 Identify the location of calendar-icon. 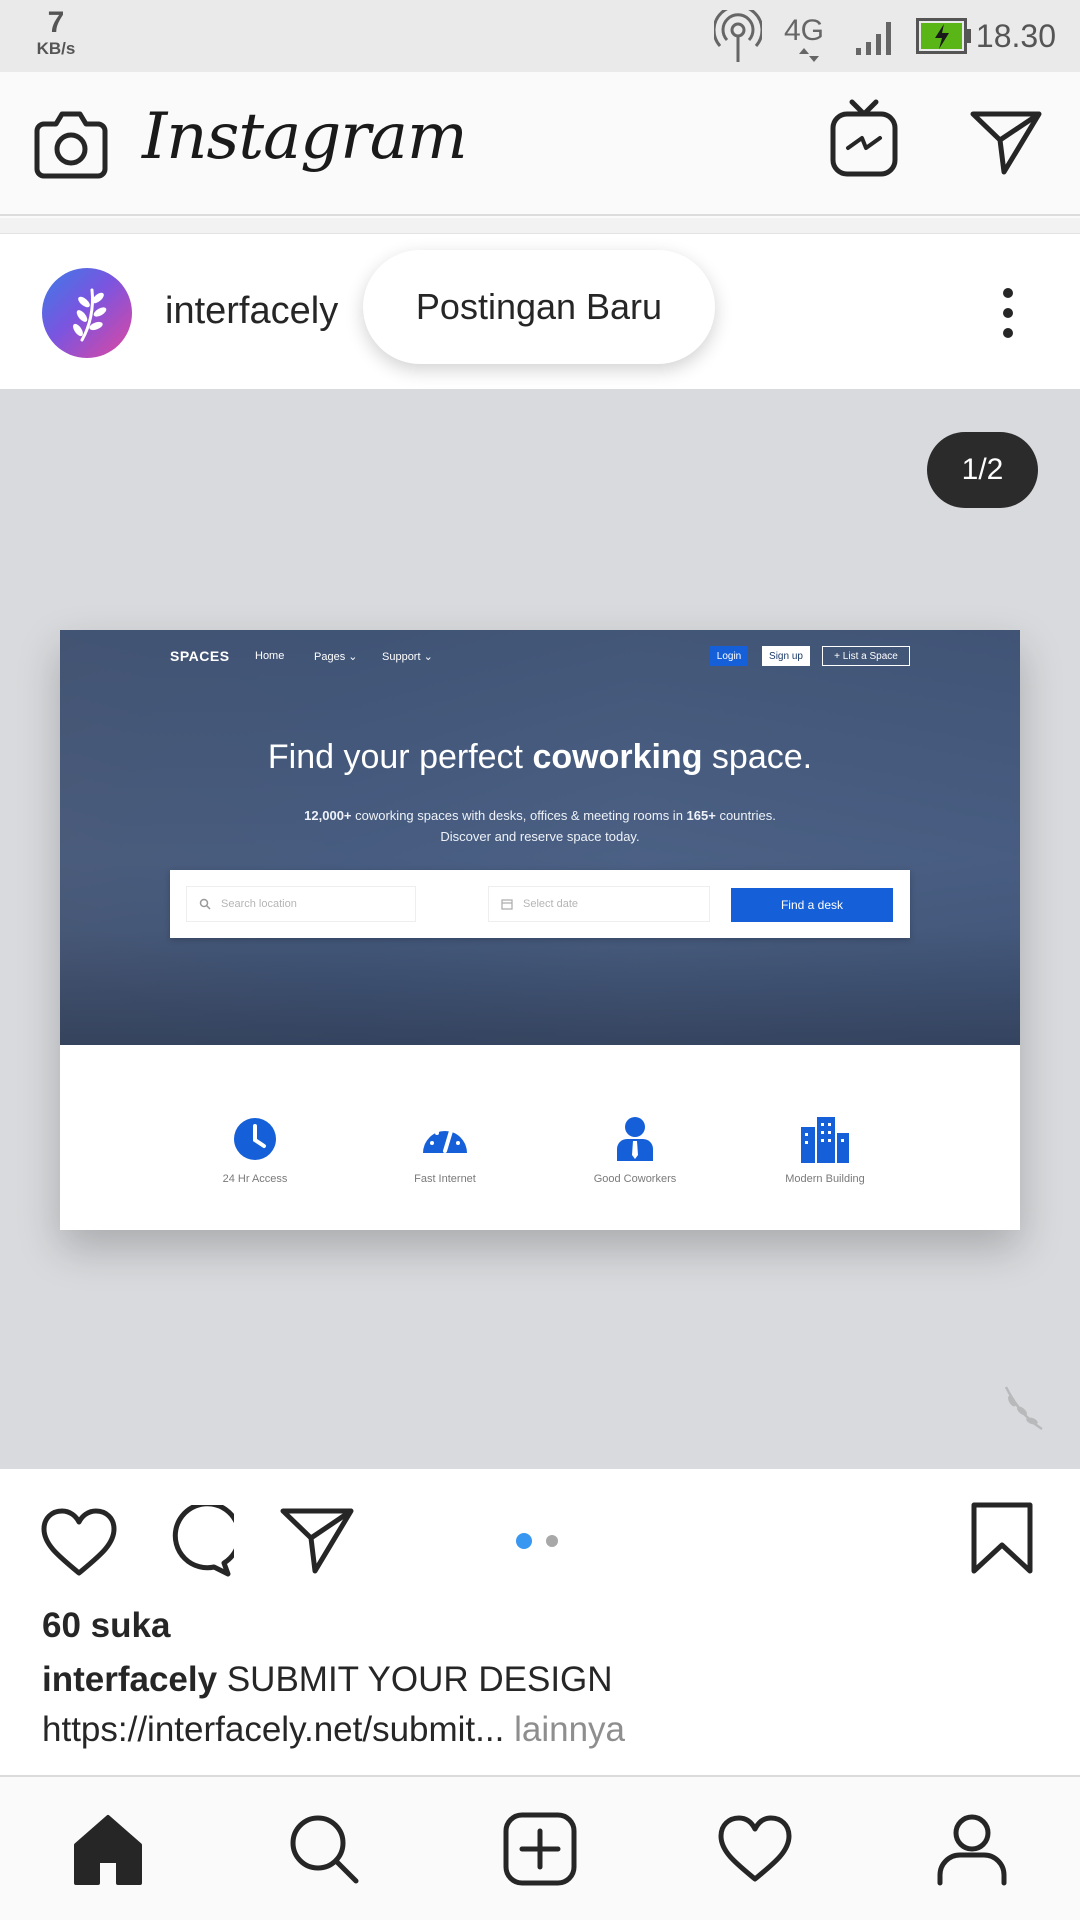
(507, 904).